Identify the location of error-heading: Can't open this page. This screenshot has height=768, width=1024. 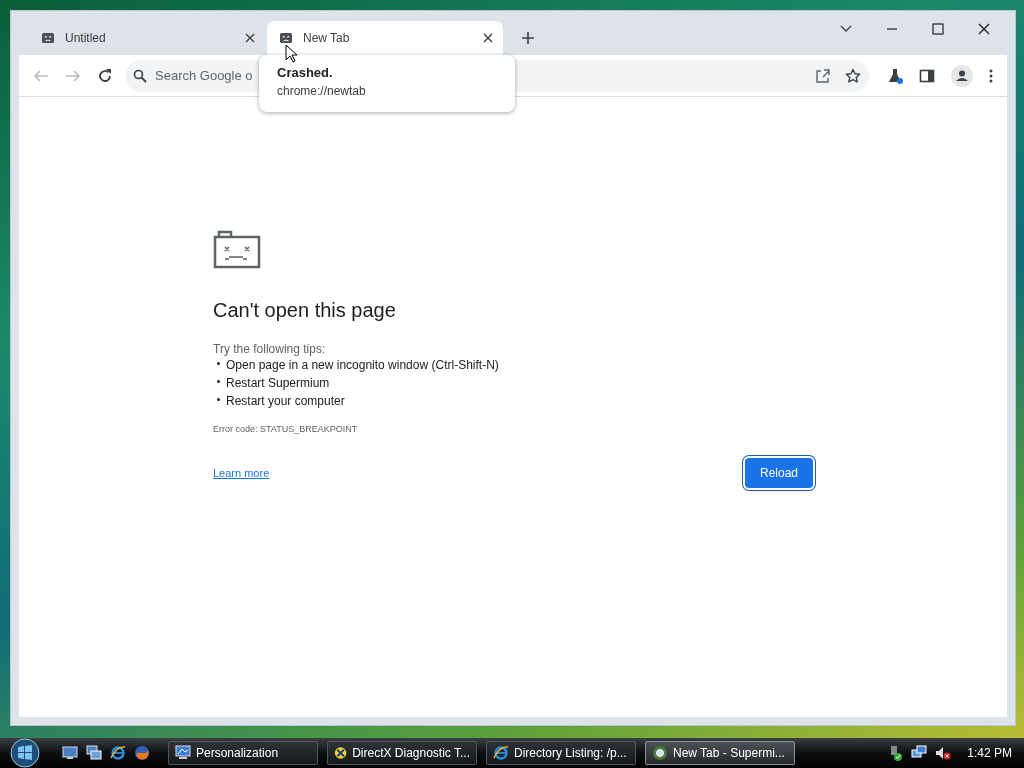
(305, 310).